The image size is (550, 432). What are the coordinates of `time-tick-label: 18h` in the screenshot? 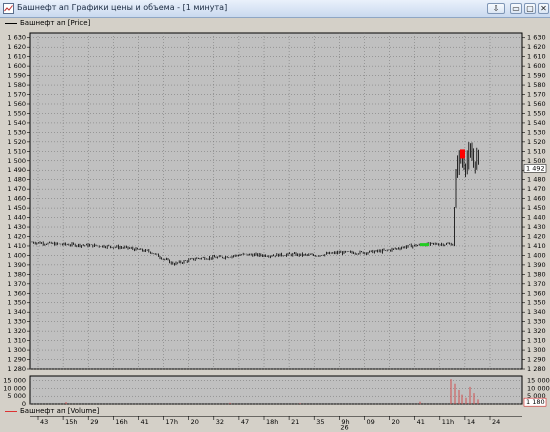 It's located at (272, 422).